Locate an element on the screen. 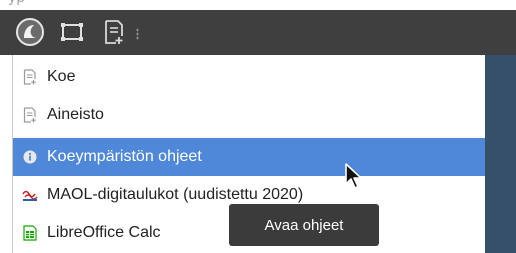 The image size is (516, 253). mouse-pointer-icon is located at coordinates (353, 176).